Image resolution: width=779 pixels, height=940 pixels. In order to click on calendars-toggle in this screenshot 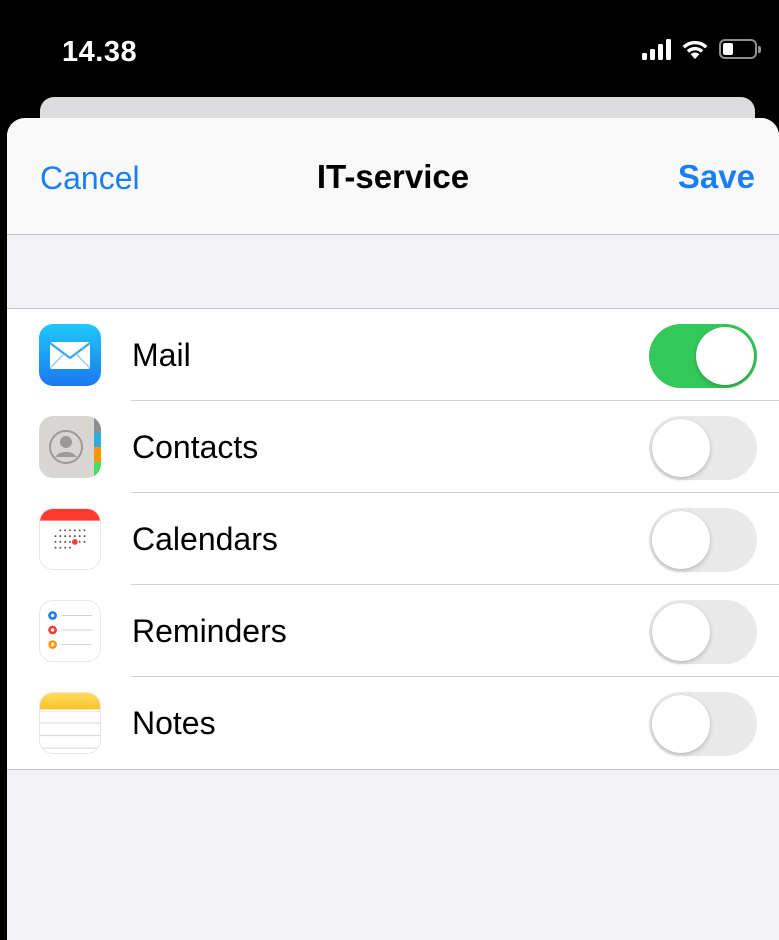, I will do `click(703, 540)`.